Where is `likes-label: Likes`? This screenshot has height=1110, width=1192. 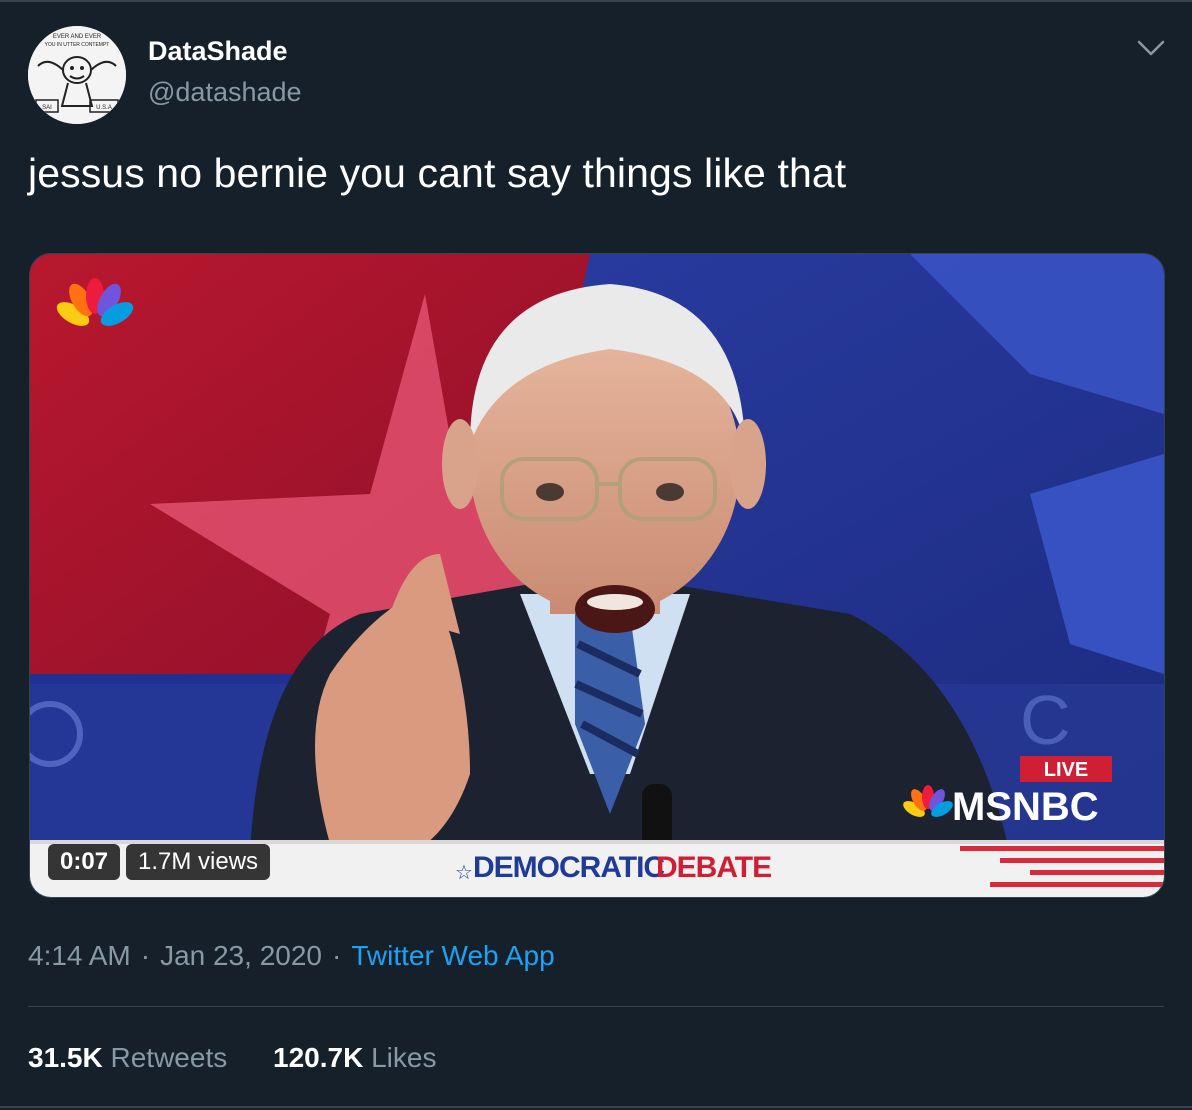 likes-label: Likes is located at coordinates (404, 1057).